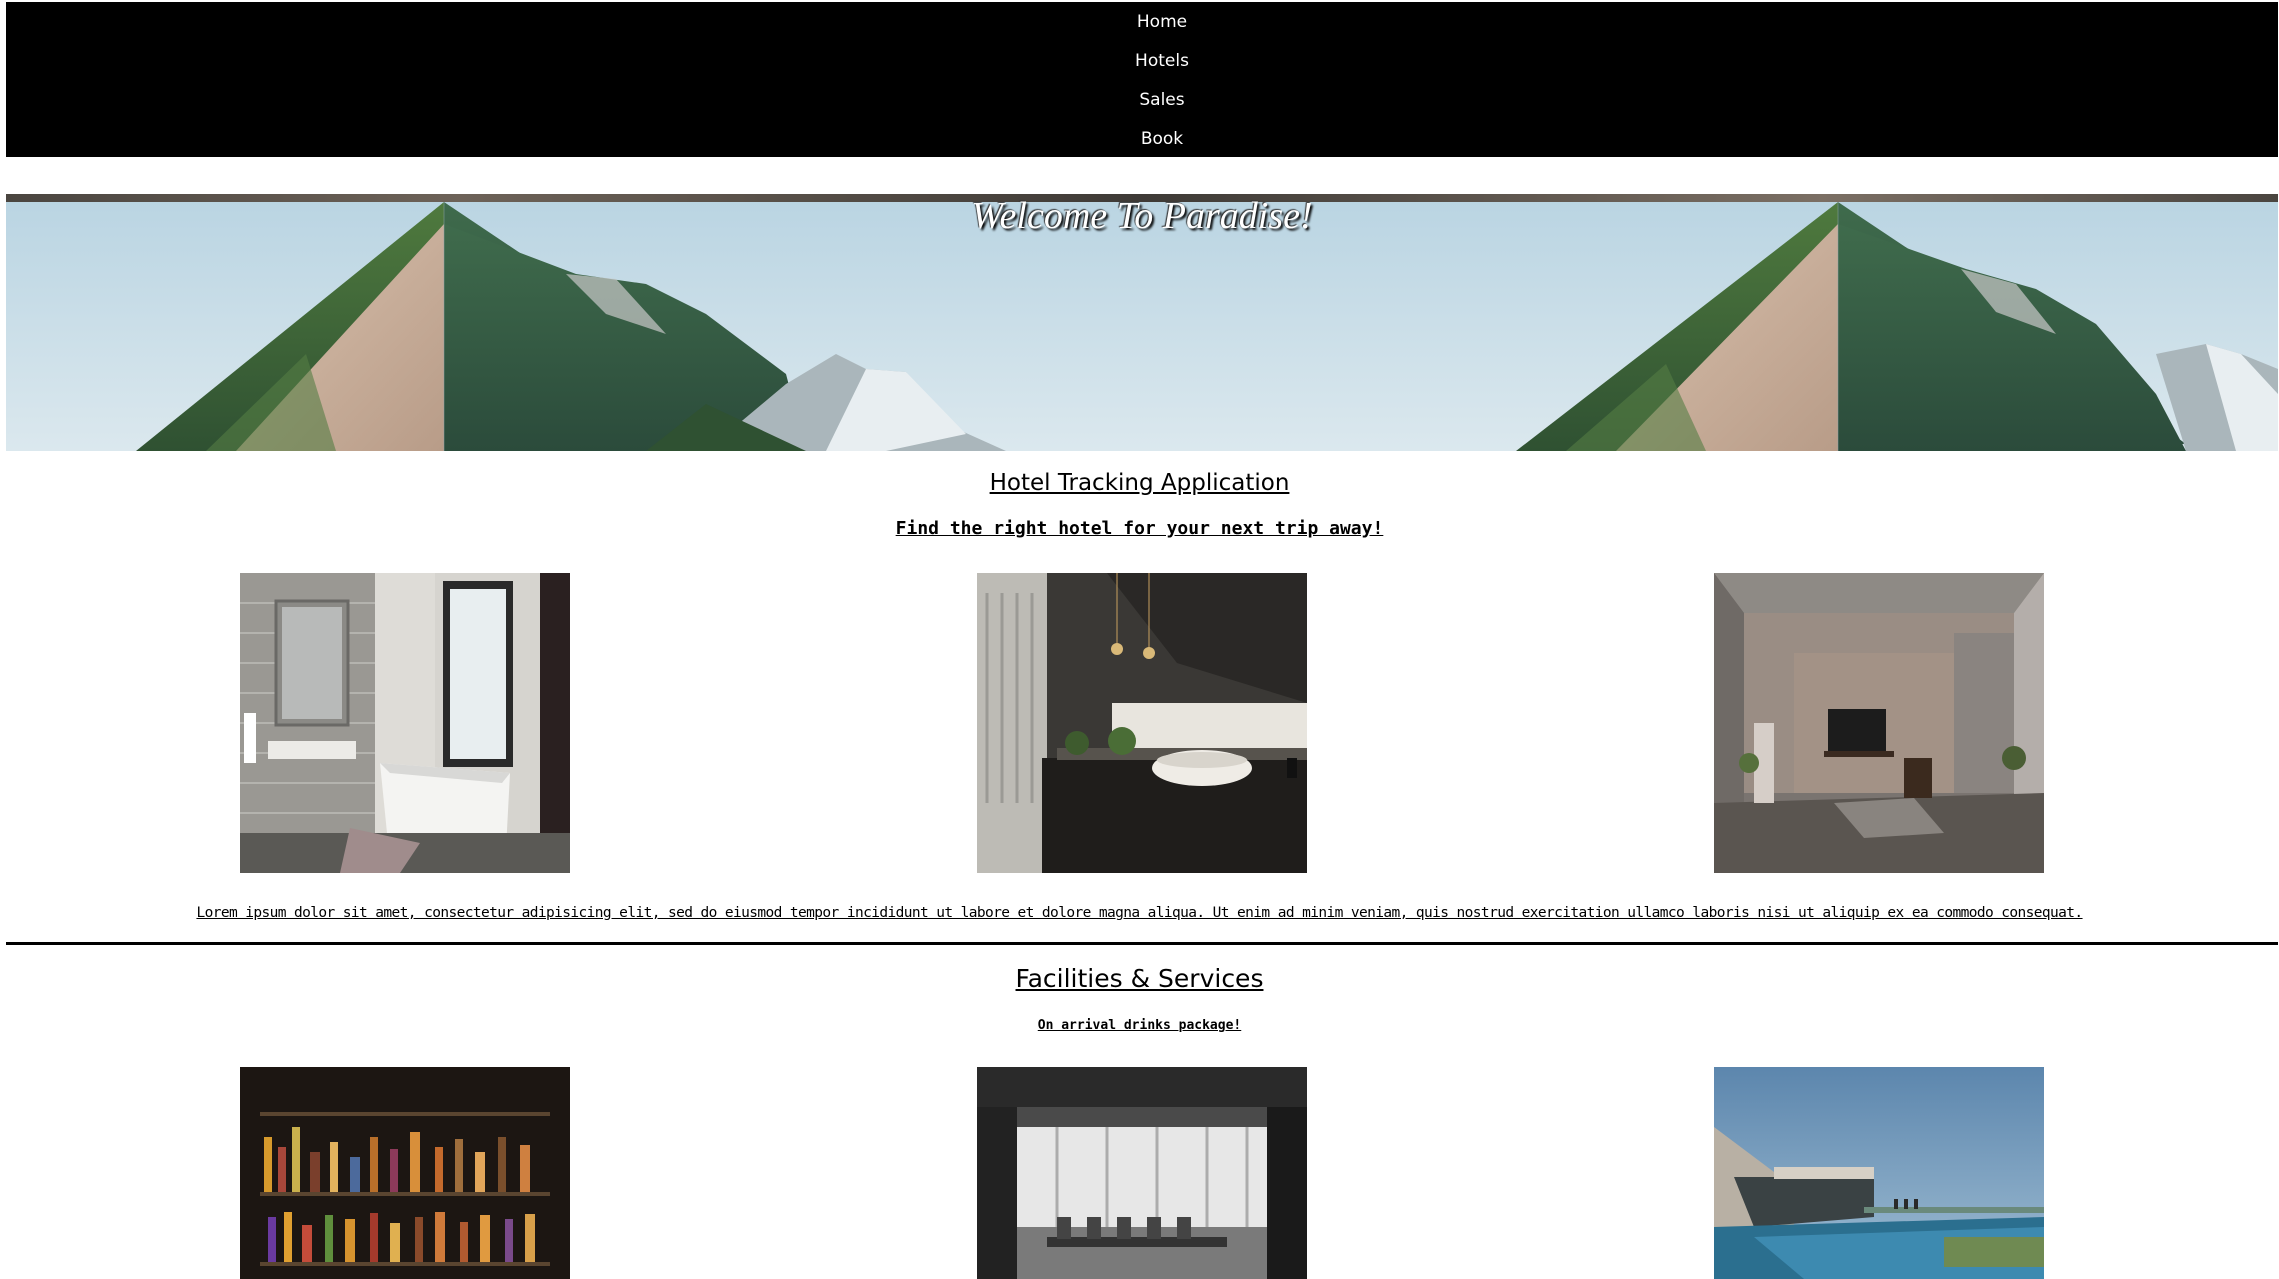 The width and height of the screenshot is (2279, 1279). What do you see at coordinates (1142, 943) in the screenshot?
I see `section-divider` at bounding box center [1142, 943].